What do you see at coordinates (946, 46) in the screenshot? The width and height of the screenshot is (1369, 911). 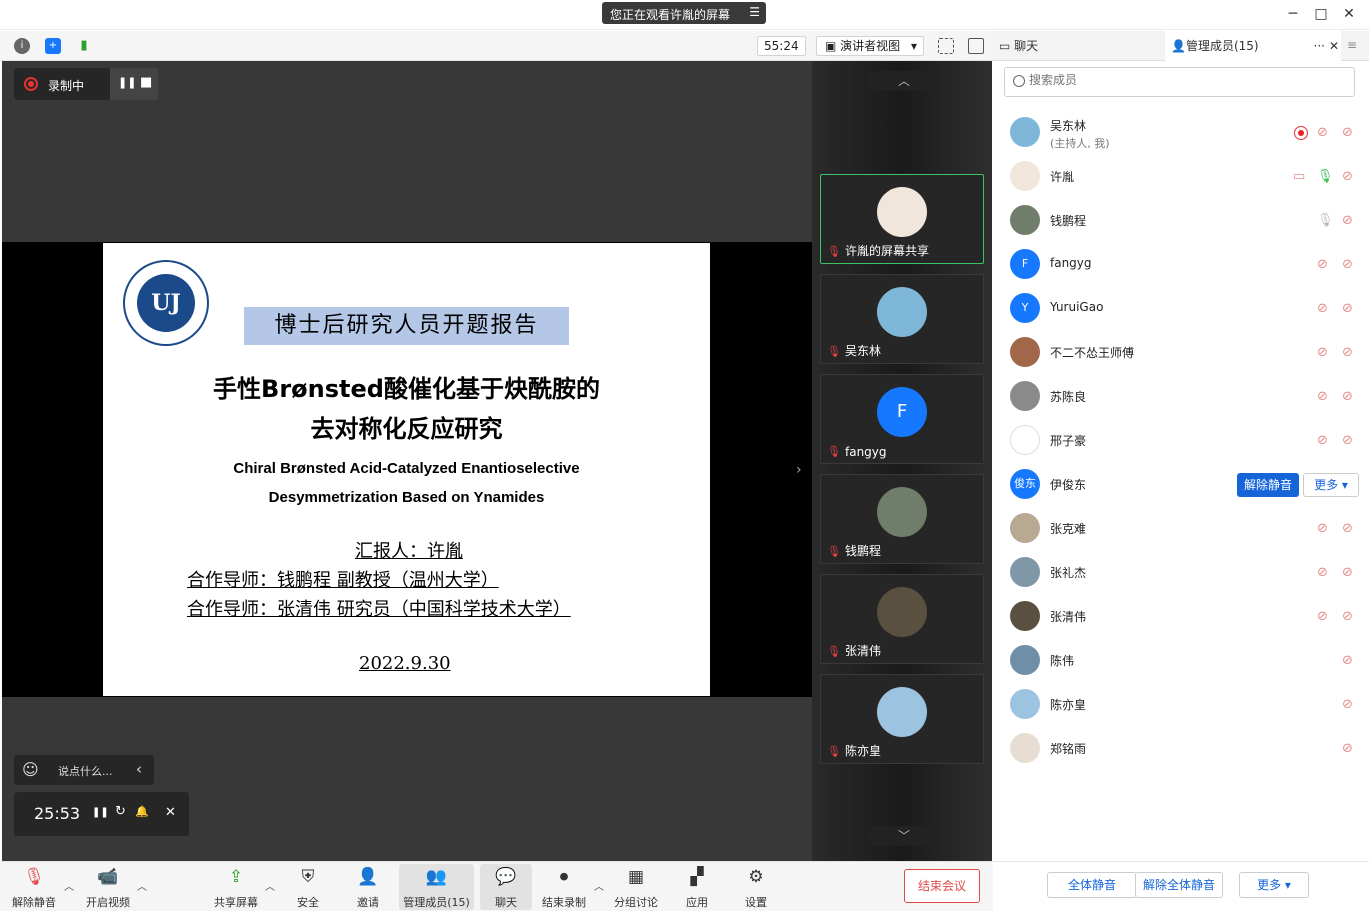 I see `fullscreen-icon` at bounding box center [946, 46].